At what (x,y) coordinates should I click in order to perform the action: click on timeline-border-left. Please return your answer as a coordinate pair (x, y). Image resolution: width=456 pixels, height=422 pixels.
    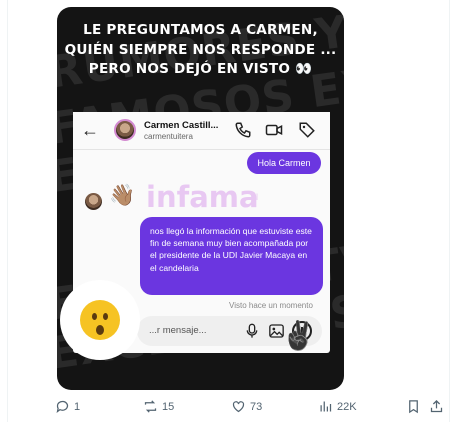
    Looking at the image, I should click on (7, 211).